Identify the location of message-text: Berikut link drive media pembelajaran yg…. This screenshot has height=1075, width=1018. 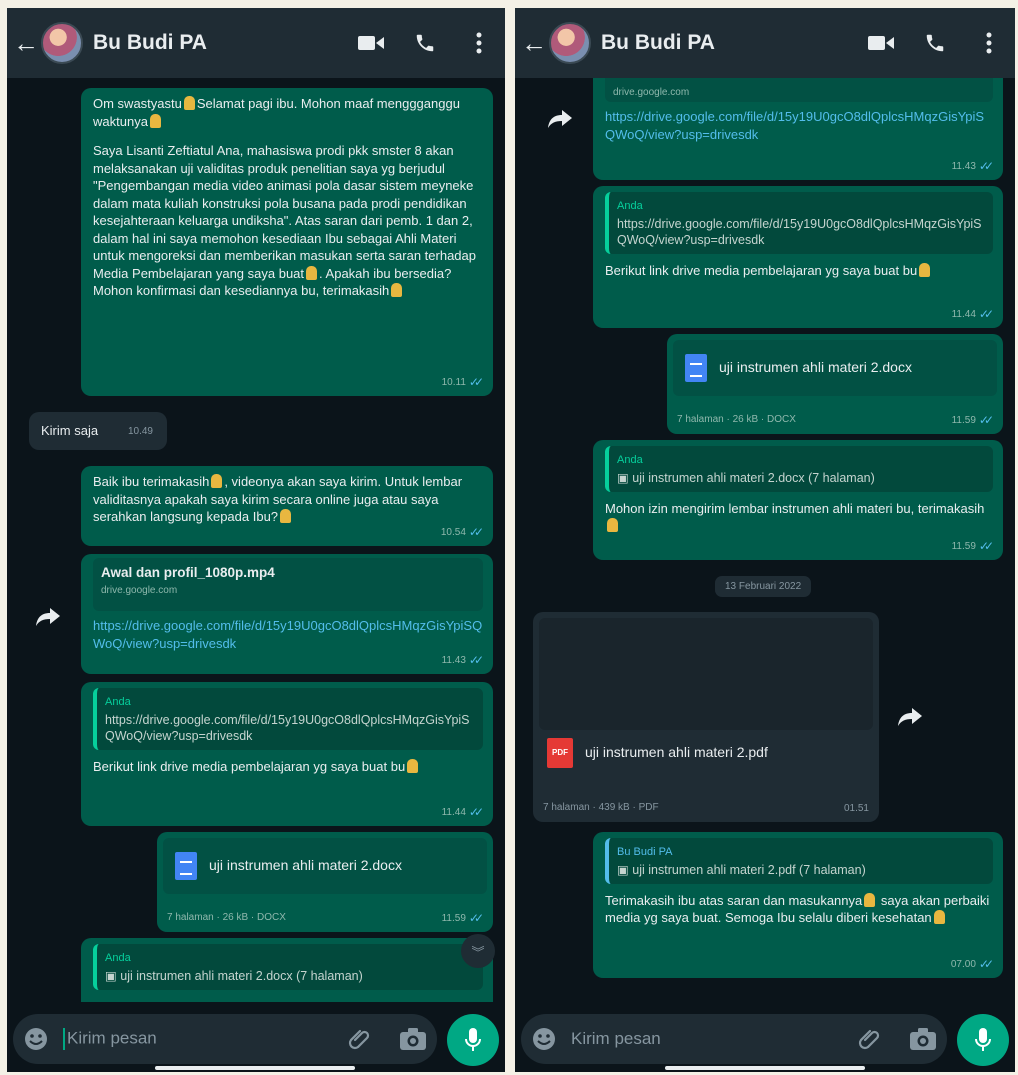
(288, 767).